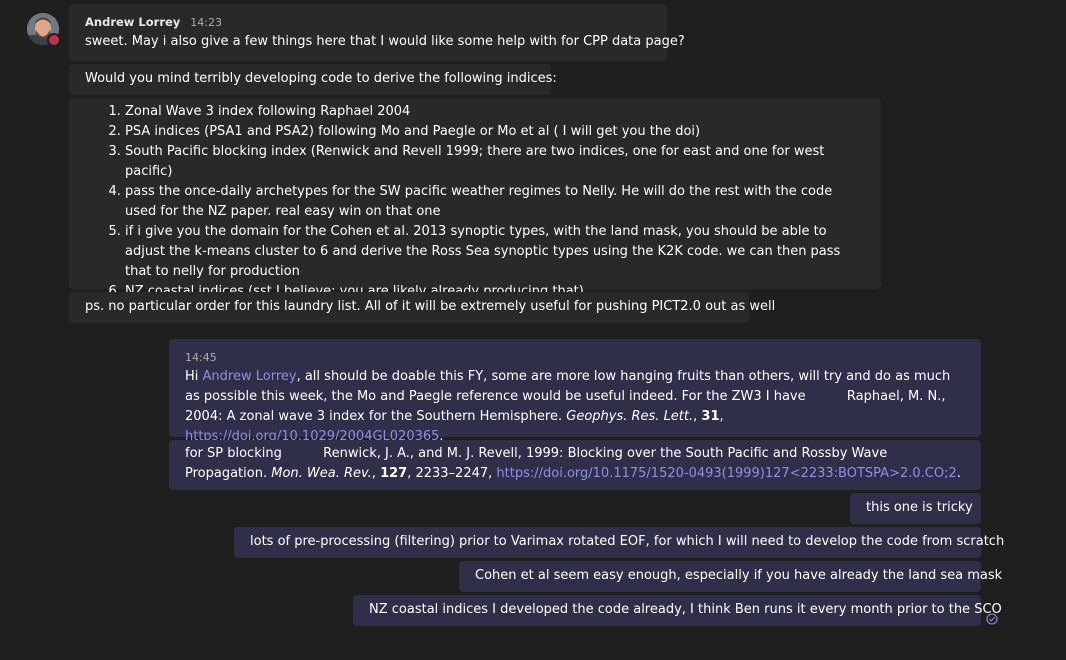 The height and width of the screenshot is (660, 1066). Describe the element at coordinates (250, 376) in the screenshot. I see `mention-andrew-lorrey: Andrew Lorrey` at that location.